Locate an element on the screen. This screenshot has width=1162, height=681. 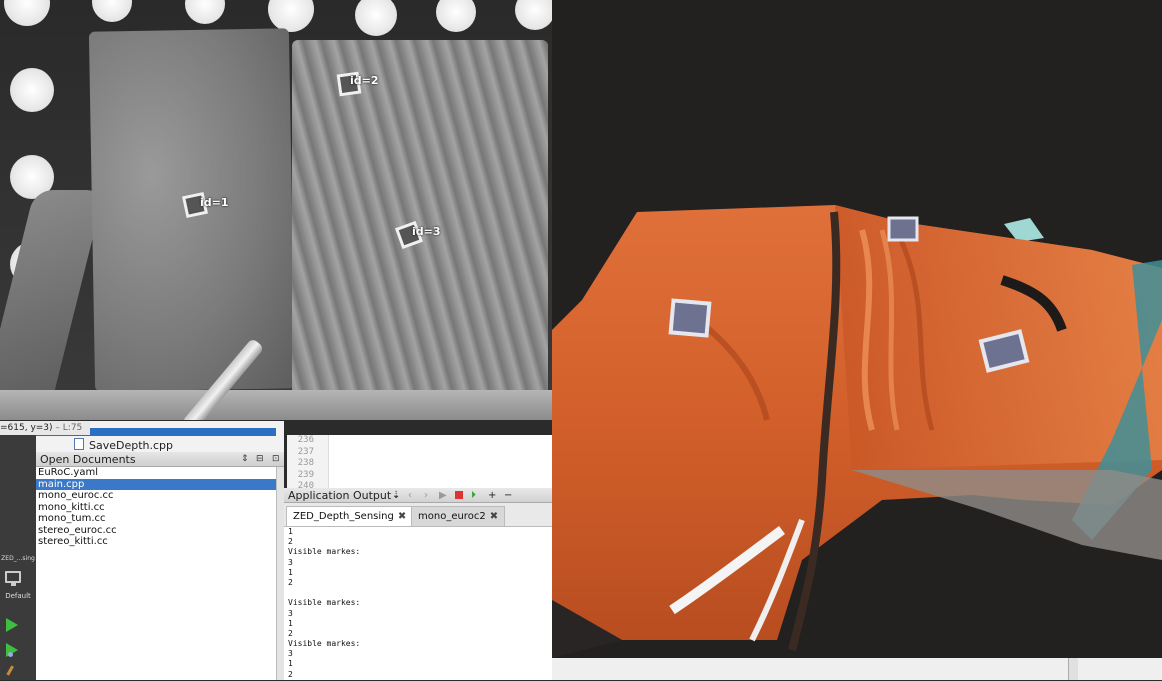
open-document-item: main.cpp is located at coordinates (156, 484).